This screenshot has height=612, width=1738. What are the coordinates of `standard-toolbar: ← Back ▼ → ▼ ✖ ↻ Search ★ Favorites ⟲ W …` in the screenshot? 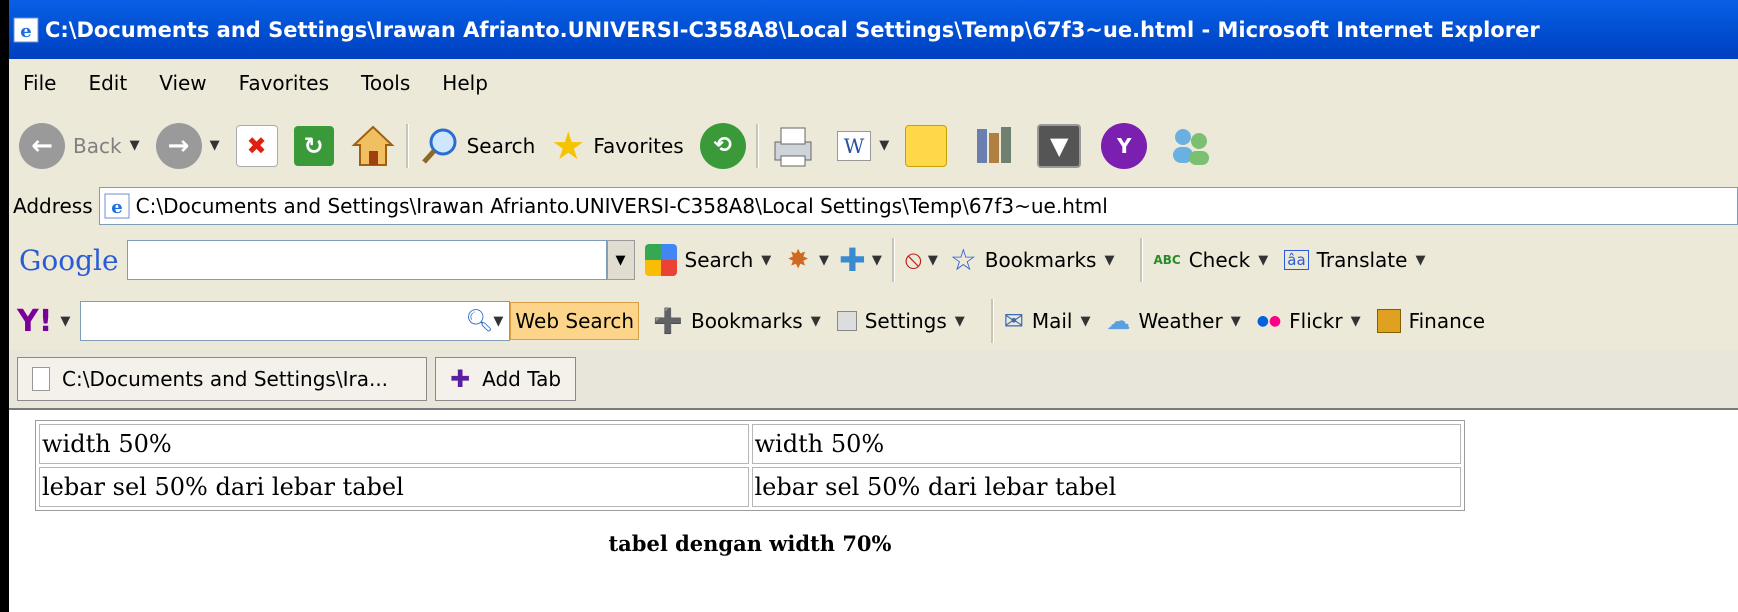 It's located at (873, 146).